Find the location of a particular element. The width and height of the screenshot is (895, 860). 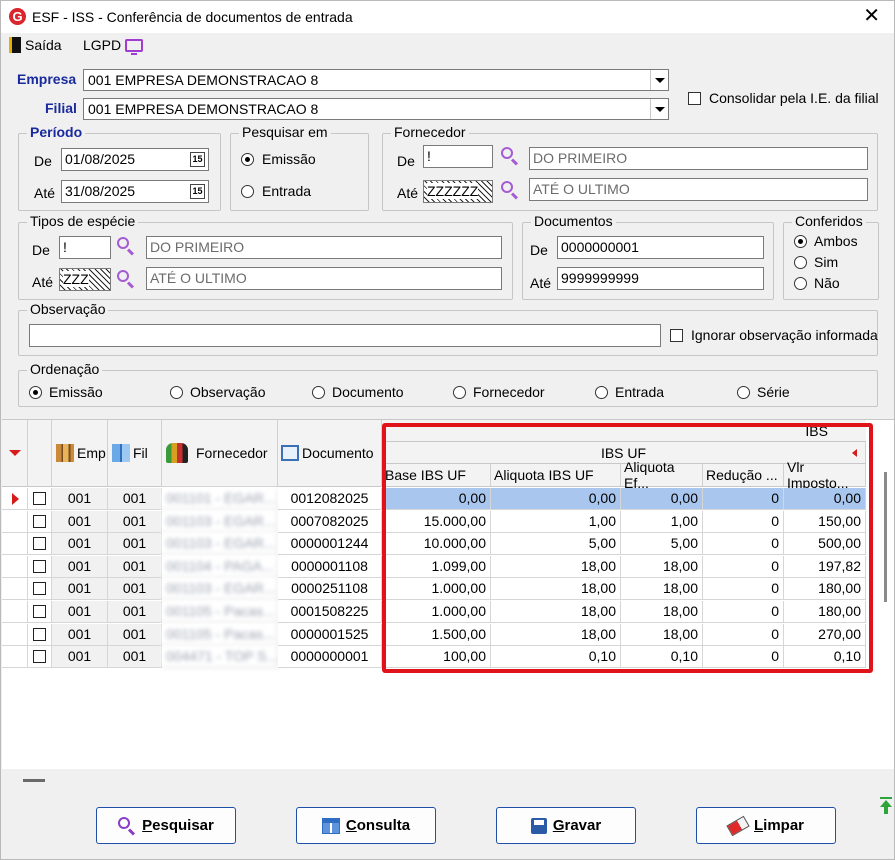

cell-base: 100,00 is located at coordinates (436, 657).